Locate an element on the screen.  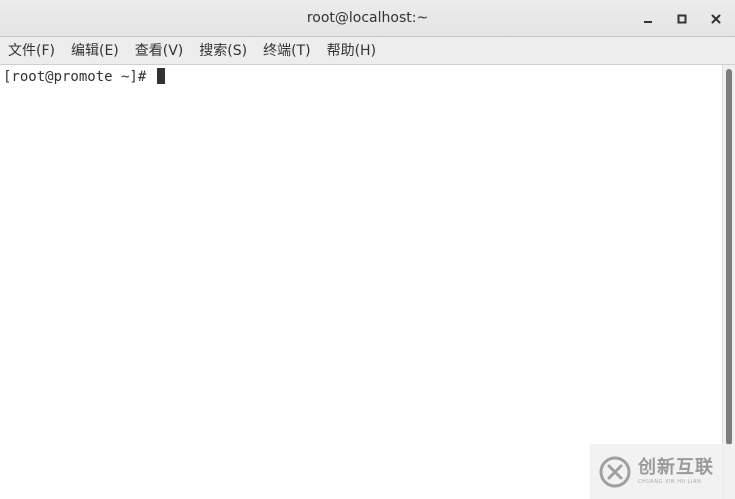
menu-file: 文件(F) is located at coordinates (31, 51).